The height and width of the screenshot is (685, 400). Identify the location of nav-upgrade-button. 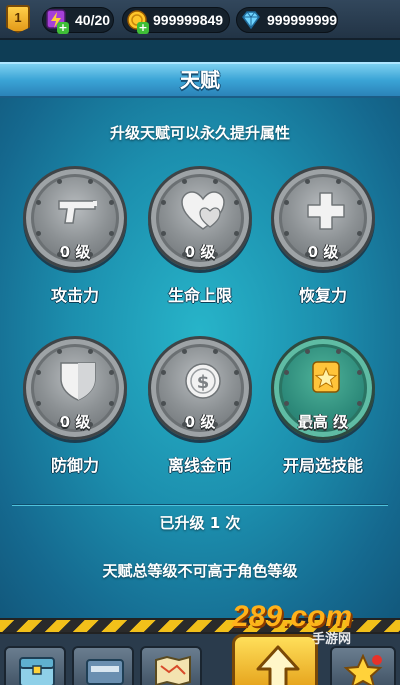
(275, 659).